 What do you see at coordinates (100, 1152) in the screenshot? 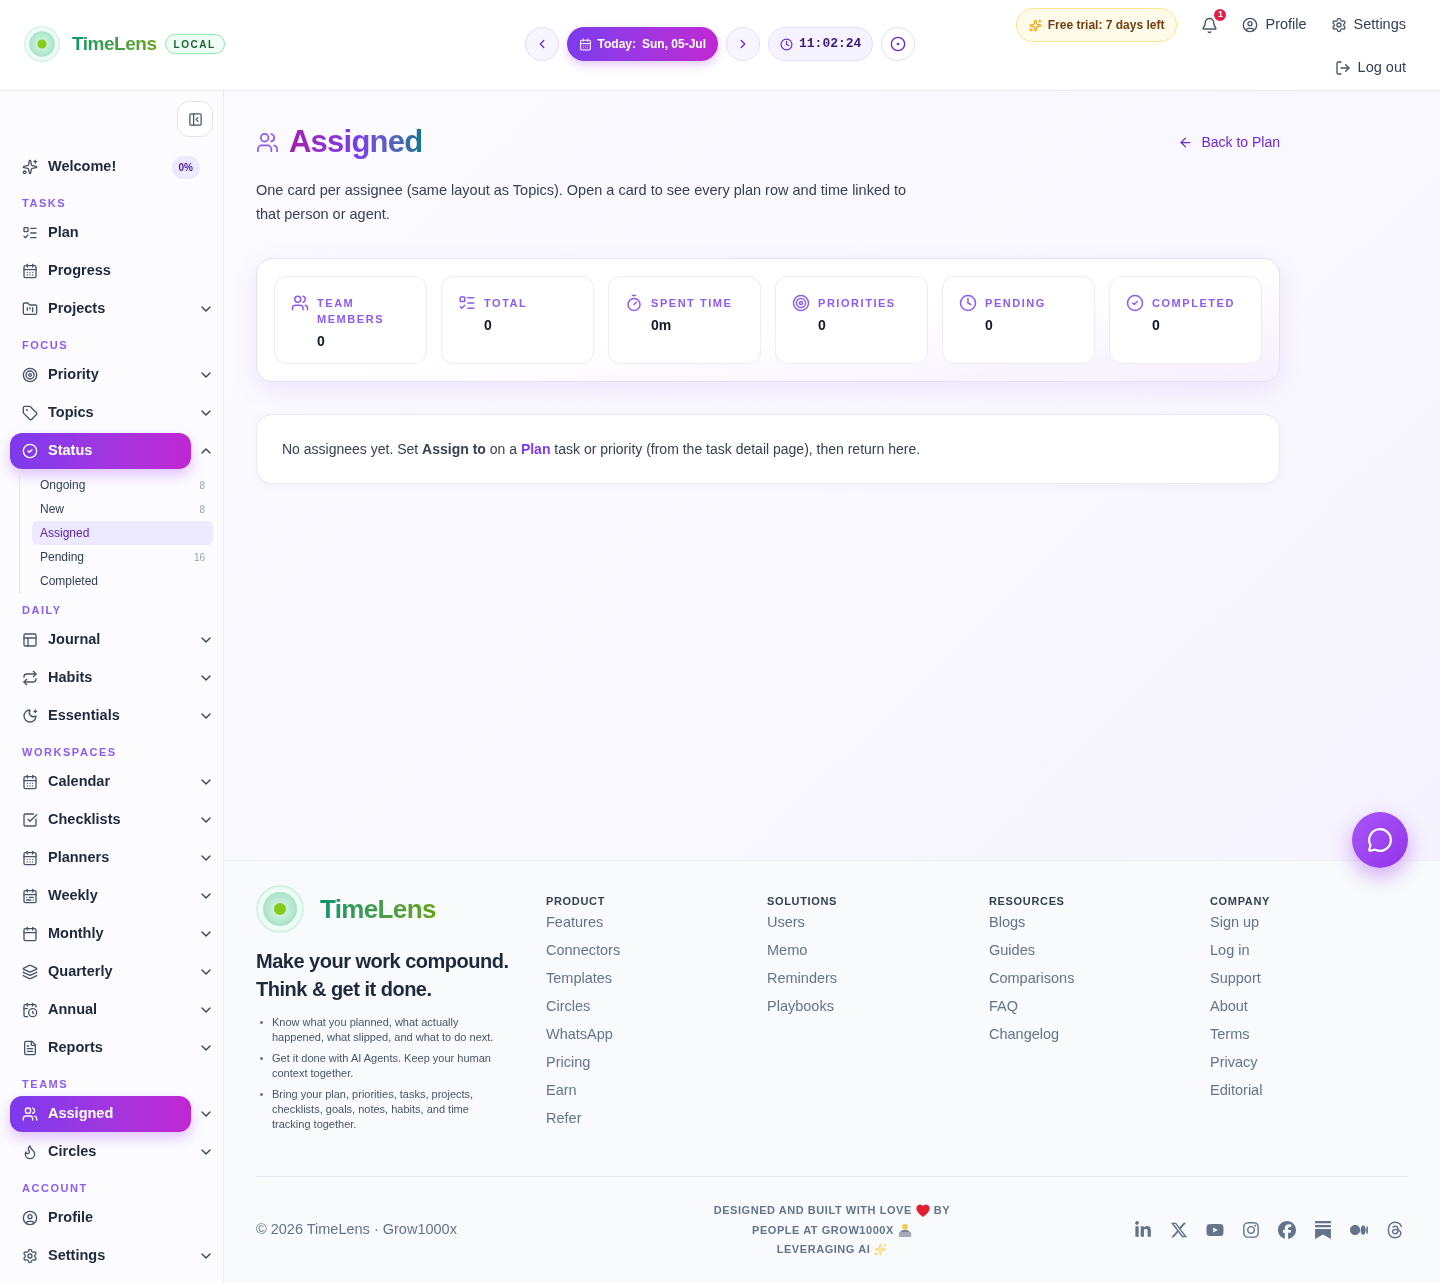
I see `sidebar-item: Circles` at bounding box center [100, 1152].